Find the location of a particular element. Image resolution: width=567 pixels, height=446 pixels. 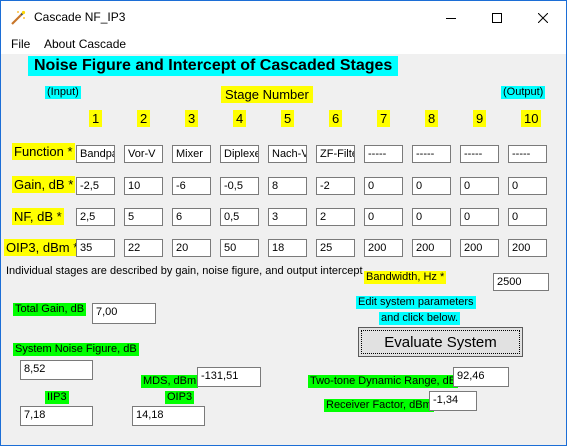

oip3-field-8: 200 is located at coordinates (431, 248).